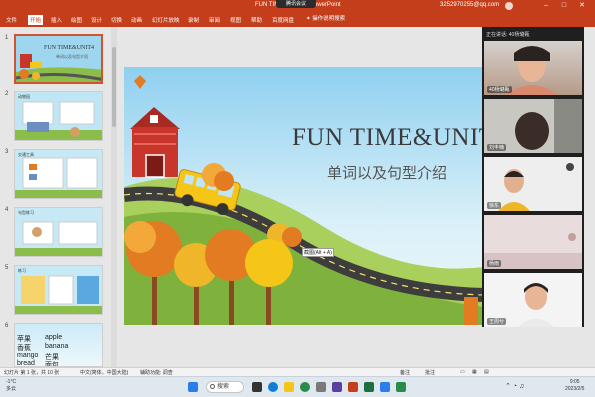 Image resolution: width=595 pixels, height=397 pixels. What do you see at coordinates (72, 56) in the screenshot?
I see `thumb-1-subtitle: 单词以及句型介绍` at bounding box center [72, 56].